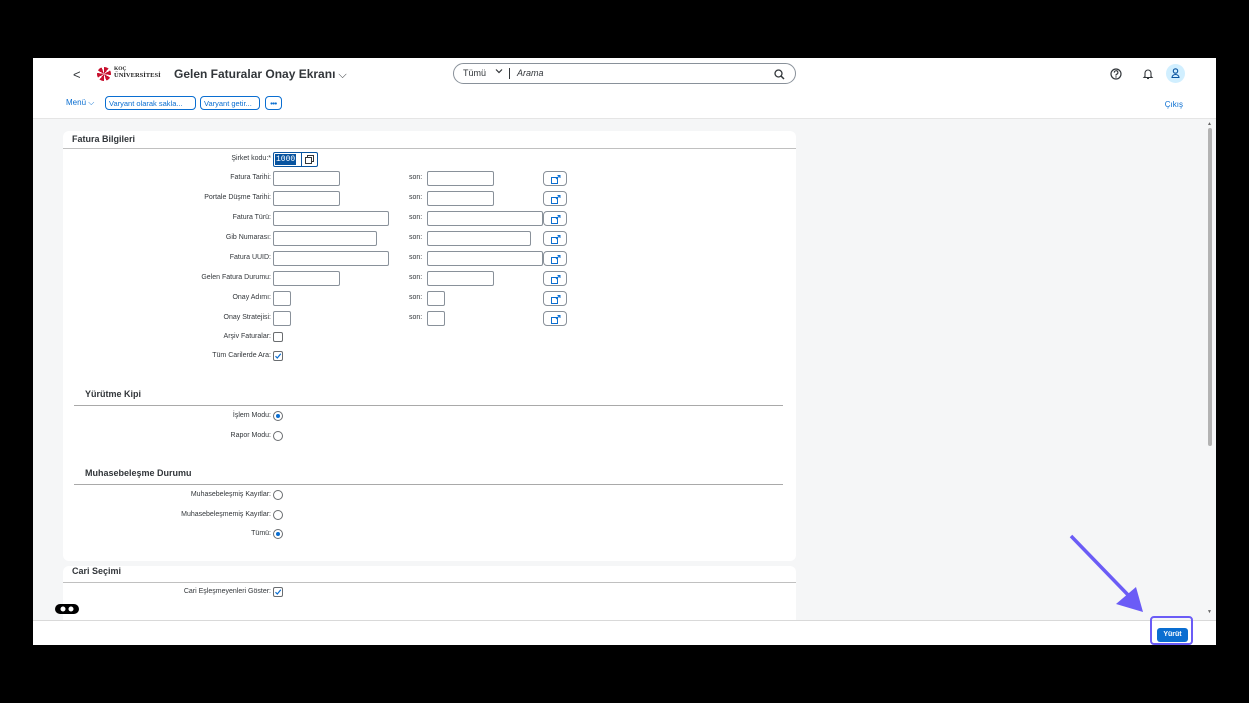 The width and height of the screenshot is (1249, 703). I want to click on app-title: Gelen Faturalar Onay Ekranı, so click(255, 74).